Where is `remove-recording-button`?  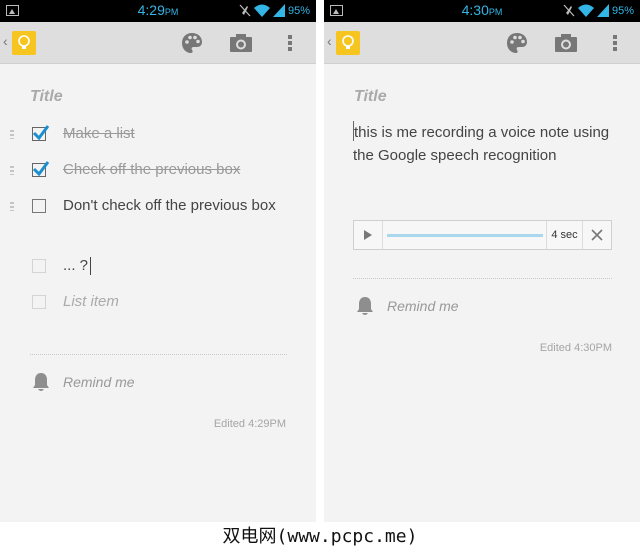 remove-recording-button is located at coordinates (596, 235).